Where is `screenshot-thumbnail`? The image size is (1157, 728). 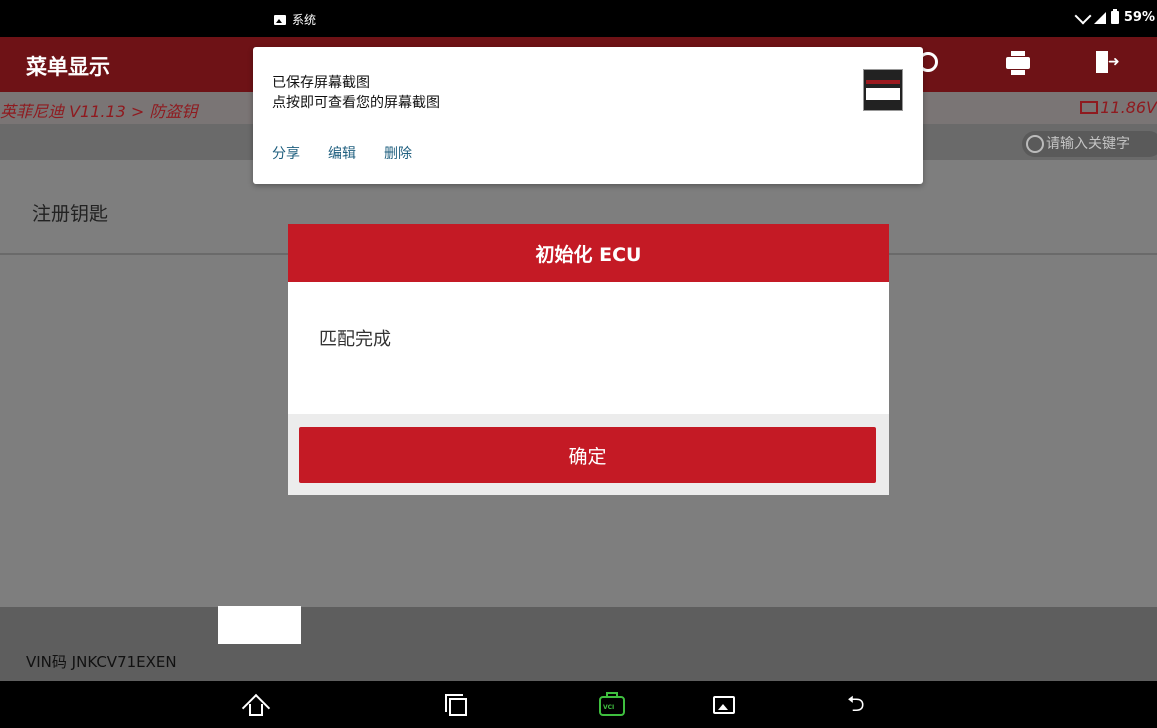 screenshot-thumbnail is located at coordinates (883, 90).